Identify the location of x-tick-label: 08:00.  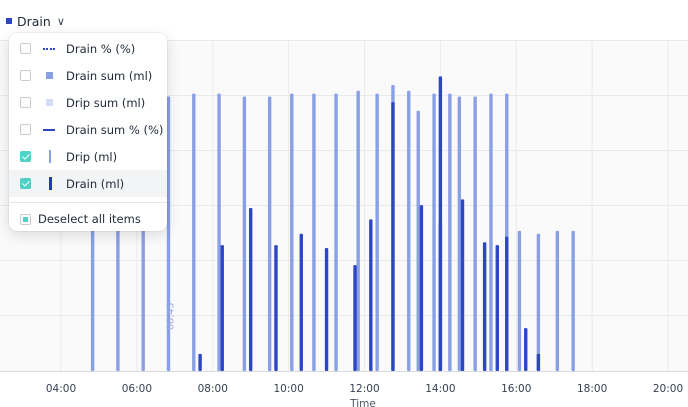
(213, 389).